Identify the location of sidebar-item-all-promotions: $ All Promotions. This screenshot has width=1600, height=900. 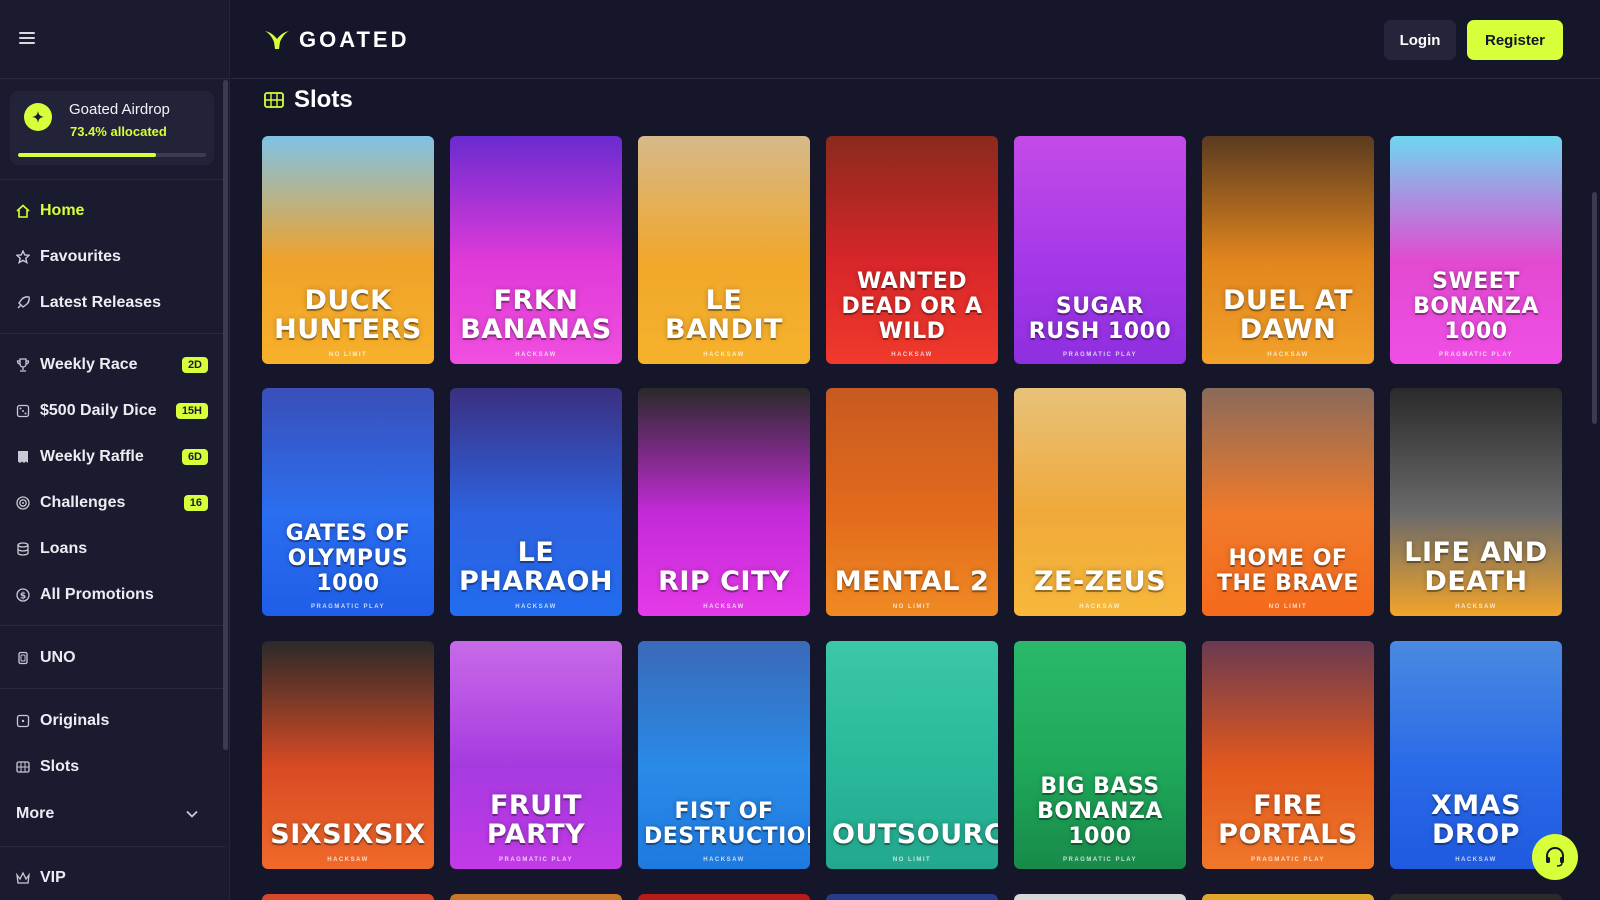
(111, 595).